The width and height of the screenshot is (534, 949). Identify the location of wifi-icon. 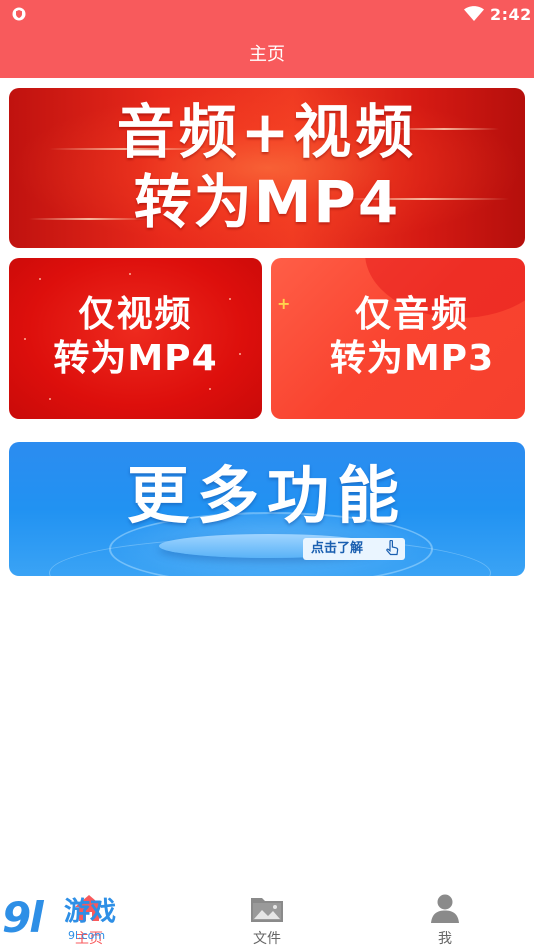
(474, 13).